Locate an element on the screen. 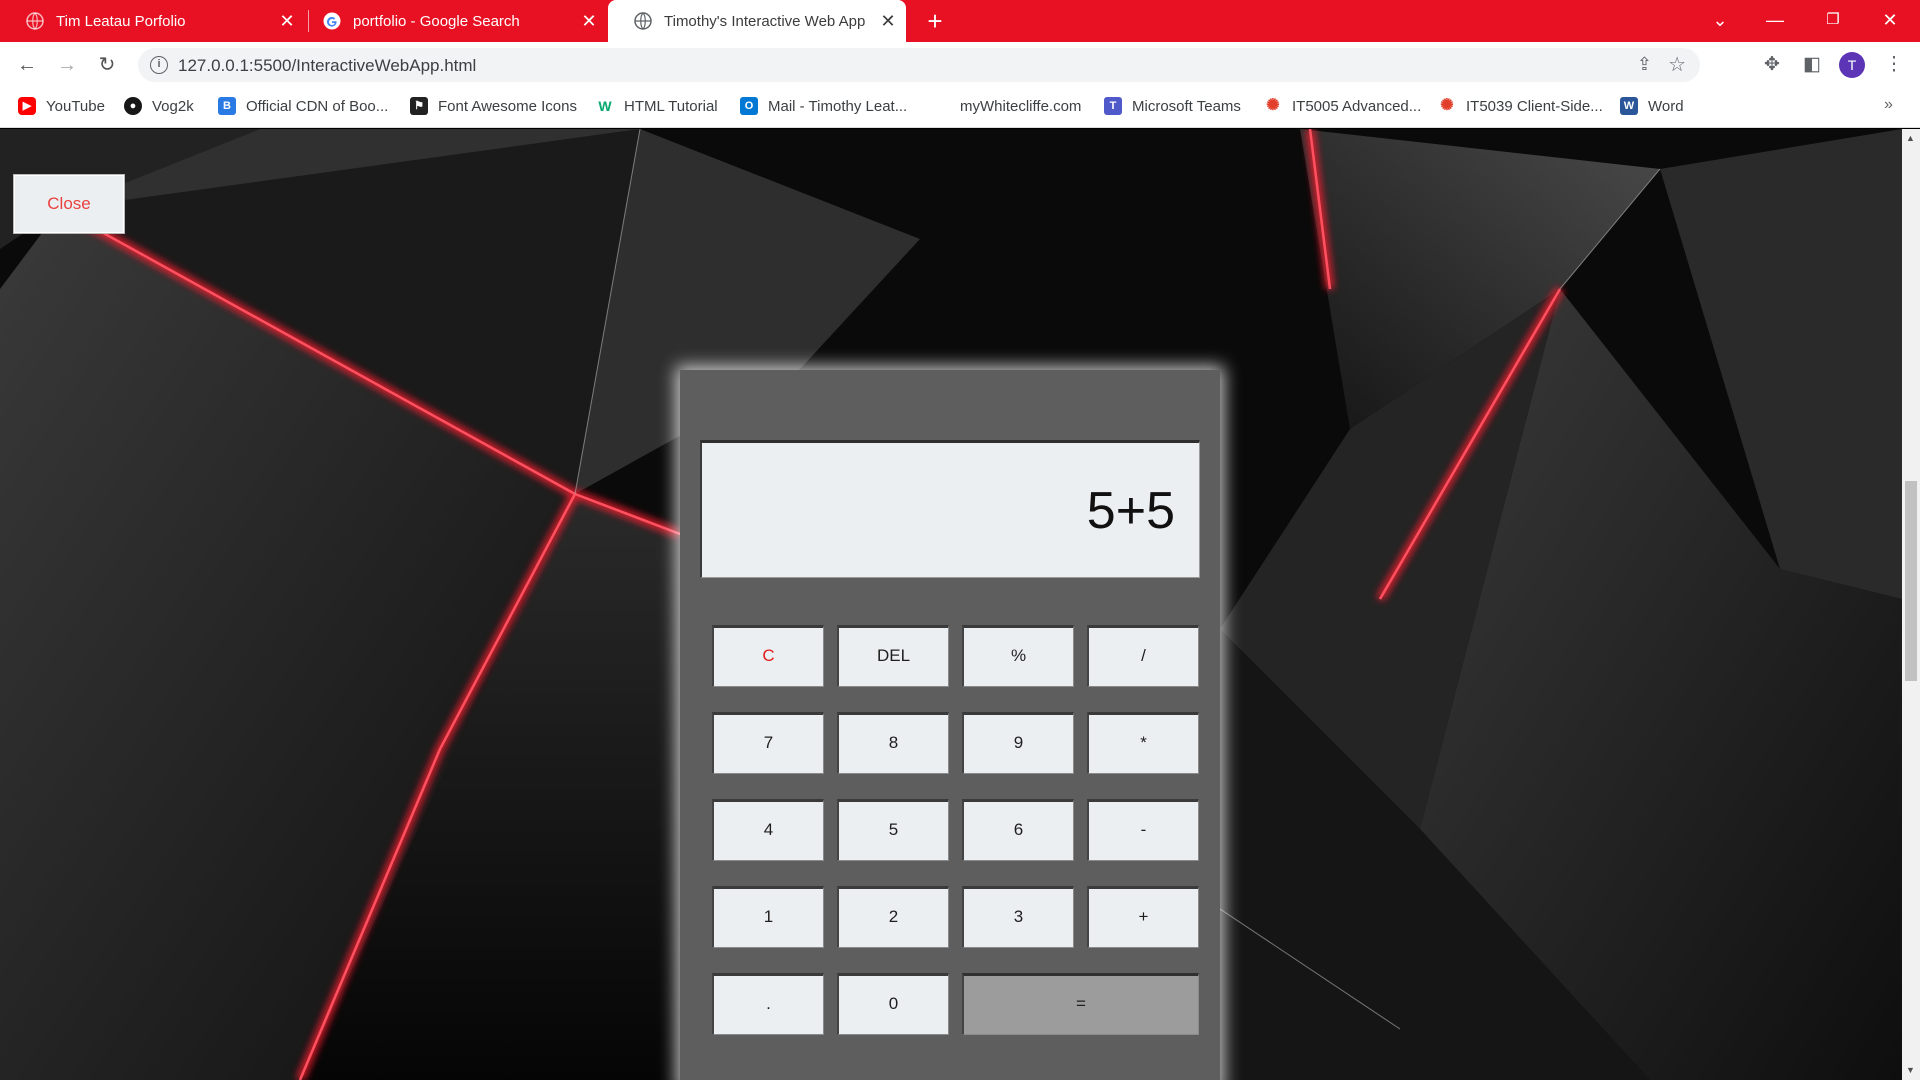 The height and width of the screenshot is (1080, 1920). scrollbar-thumb is located at coordinates (1911, 581).